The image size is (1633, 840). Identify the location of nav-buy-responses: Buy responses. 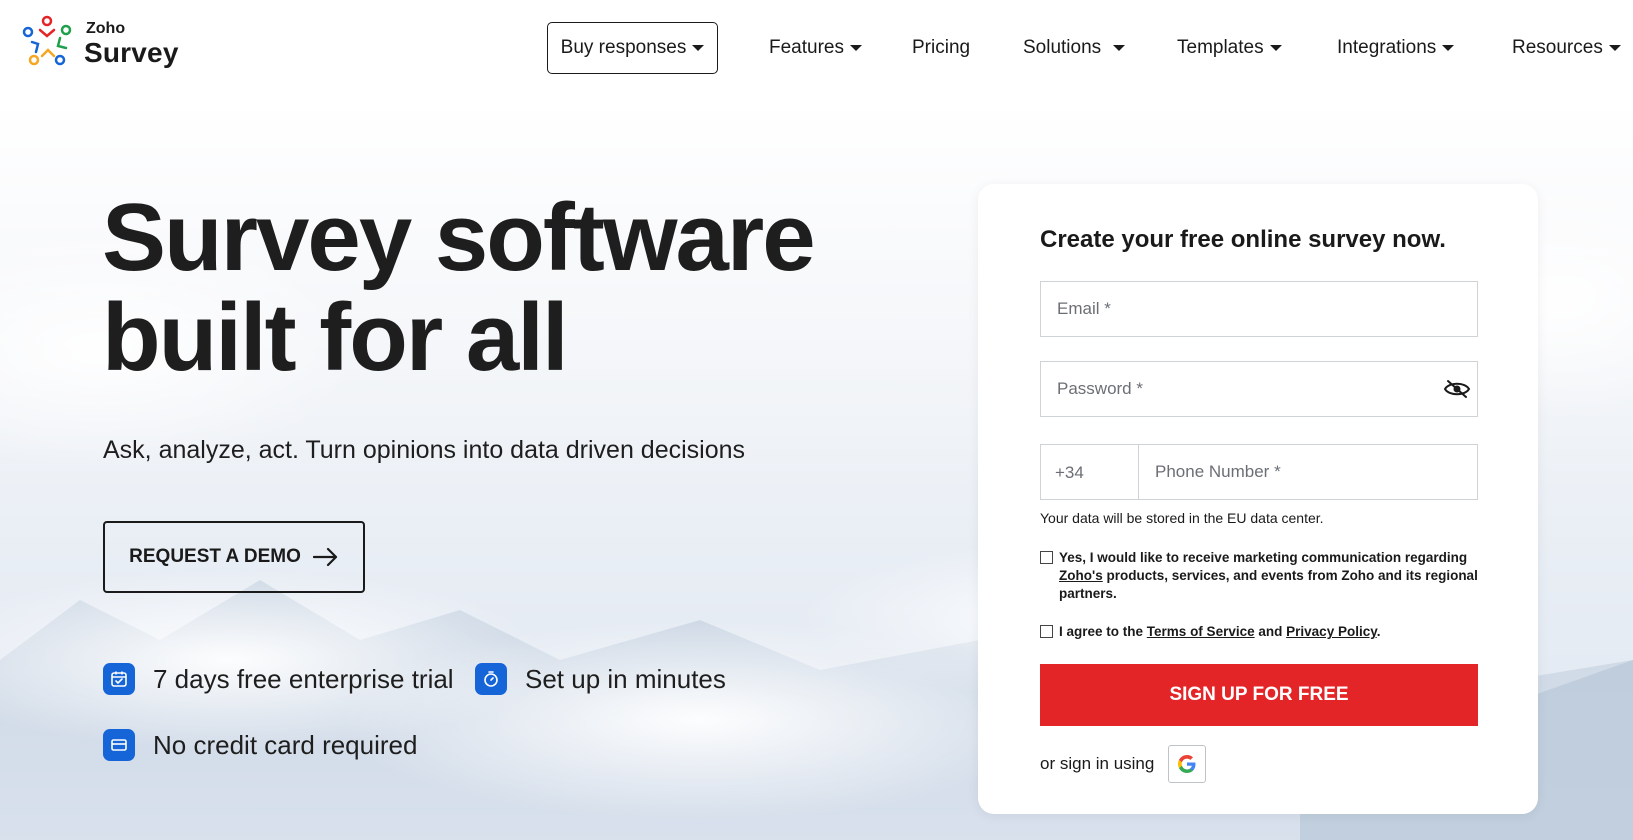
(632, 48).